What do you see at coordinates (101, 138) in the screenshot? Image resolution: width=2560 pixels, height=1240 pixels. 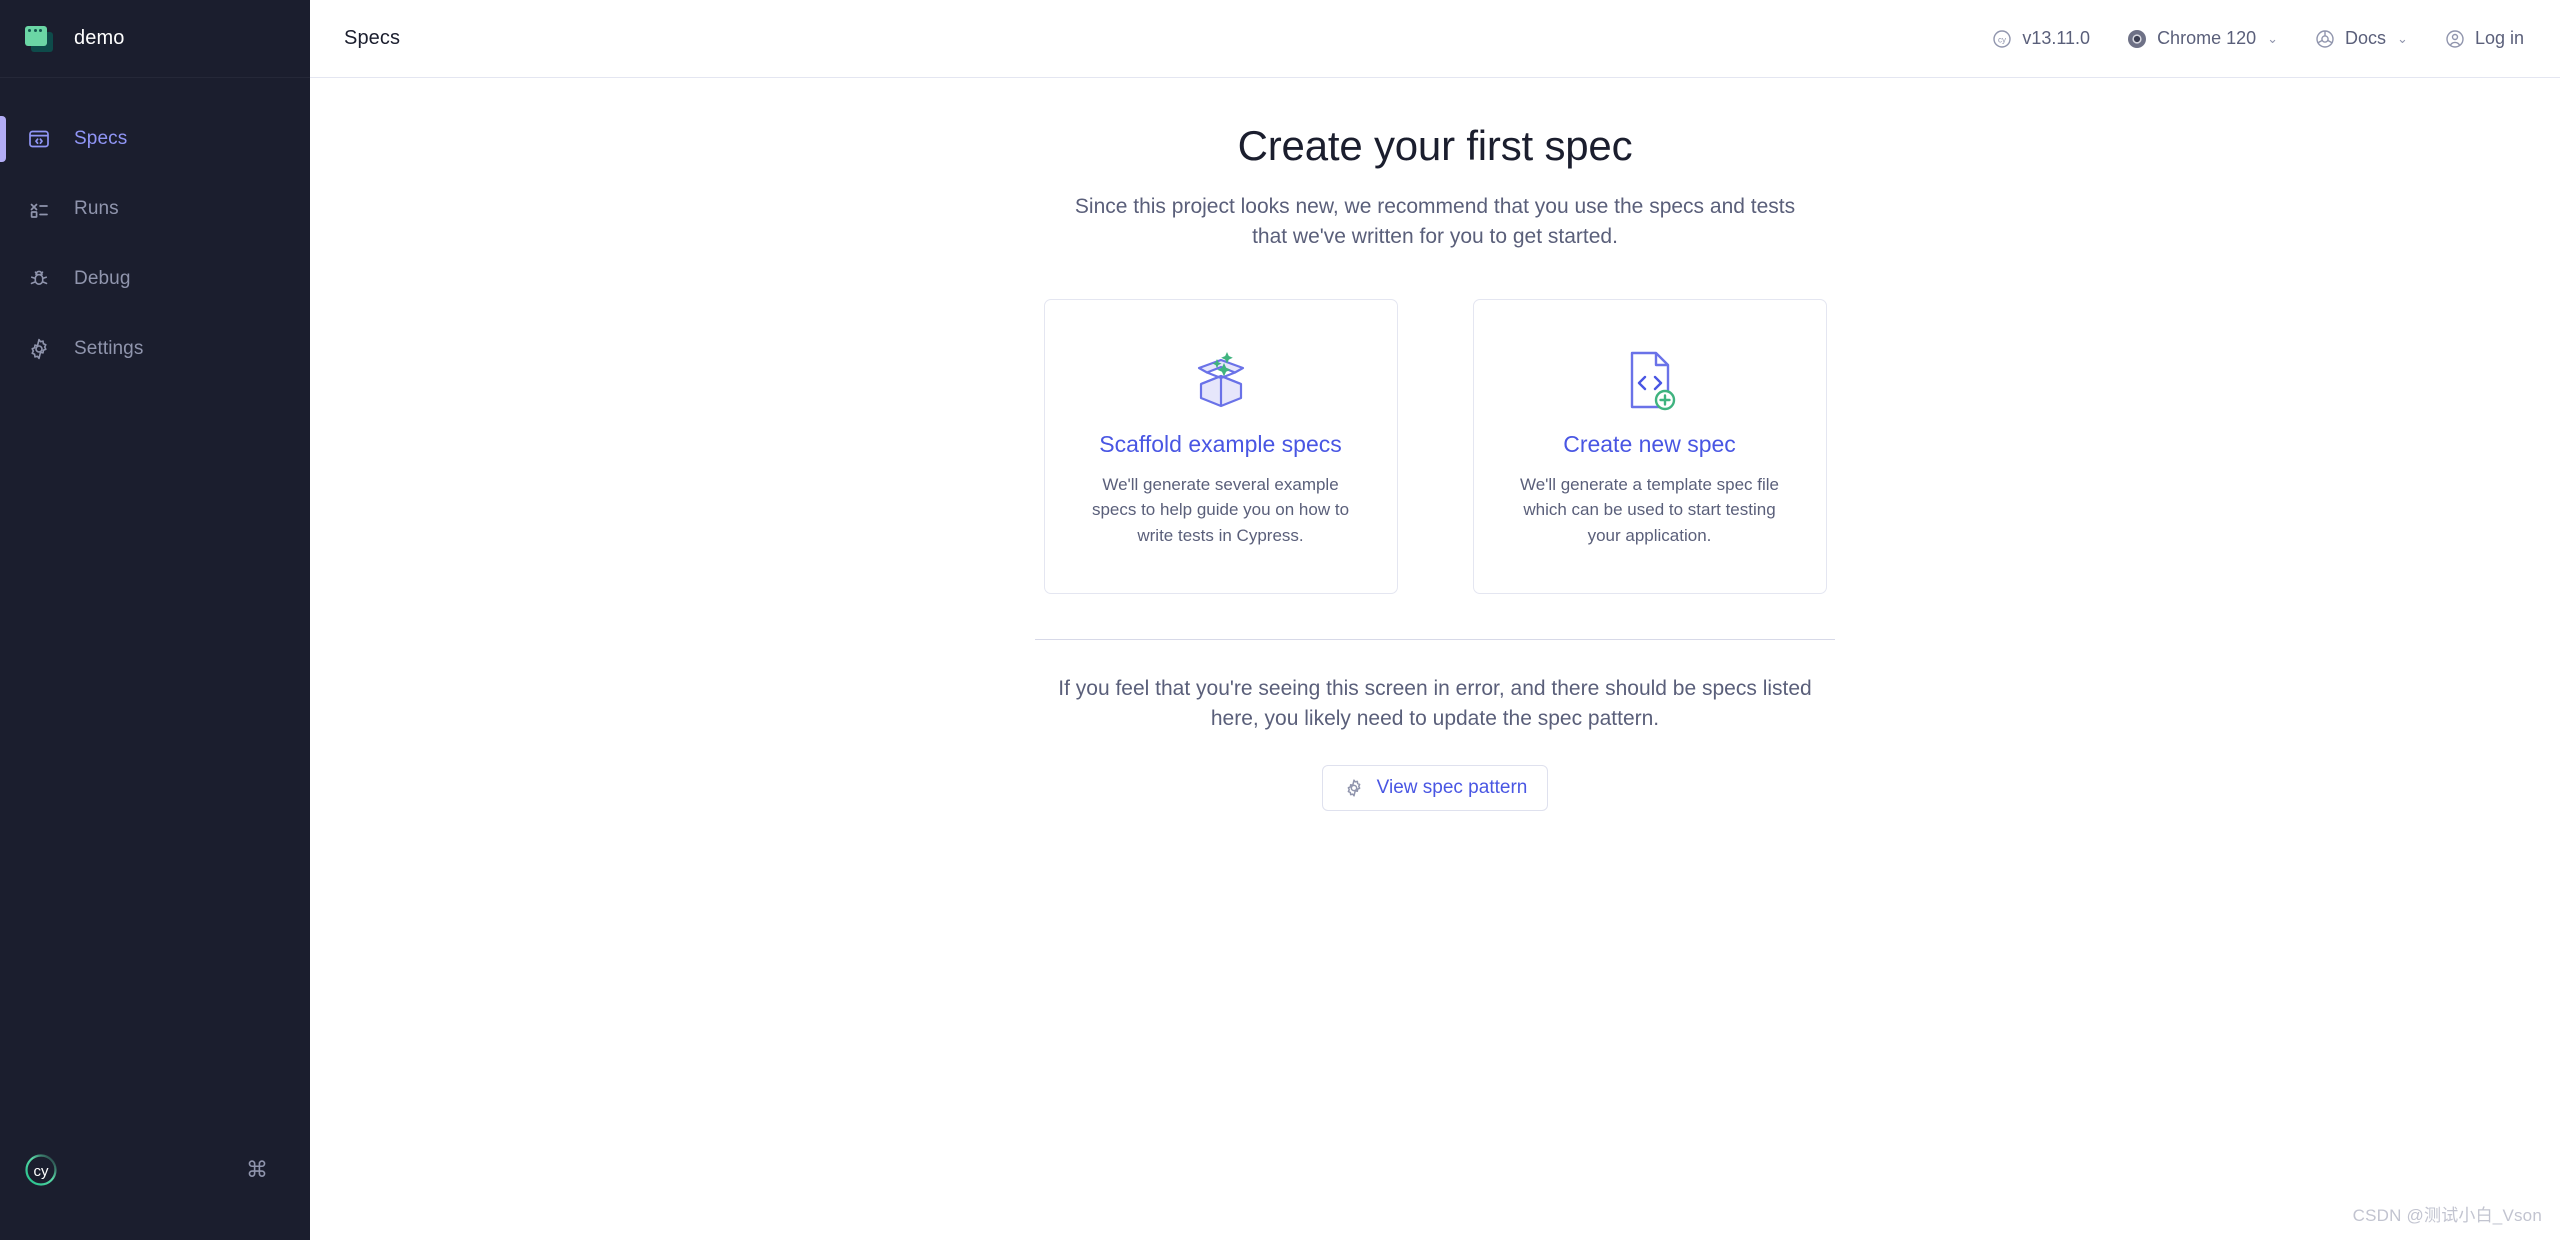 I see `sidebar-item-label: Specs` at bounding box center [101, 138].